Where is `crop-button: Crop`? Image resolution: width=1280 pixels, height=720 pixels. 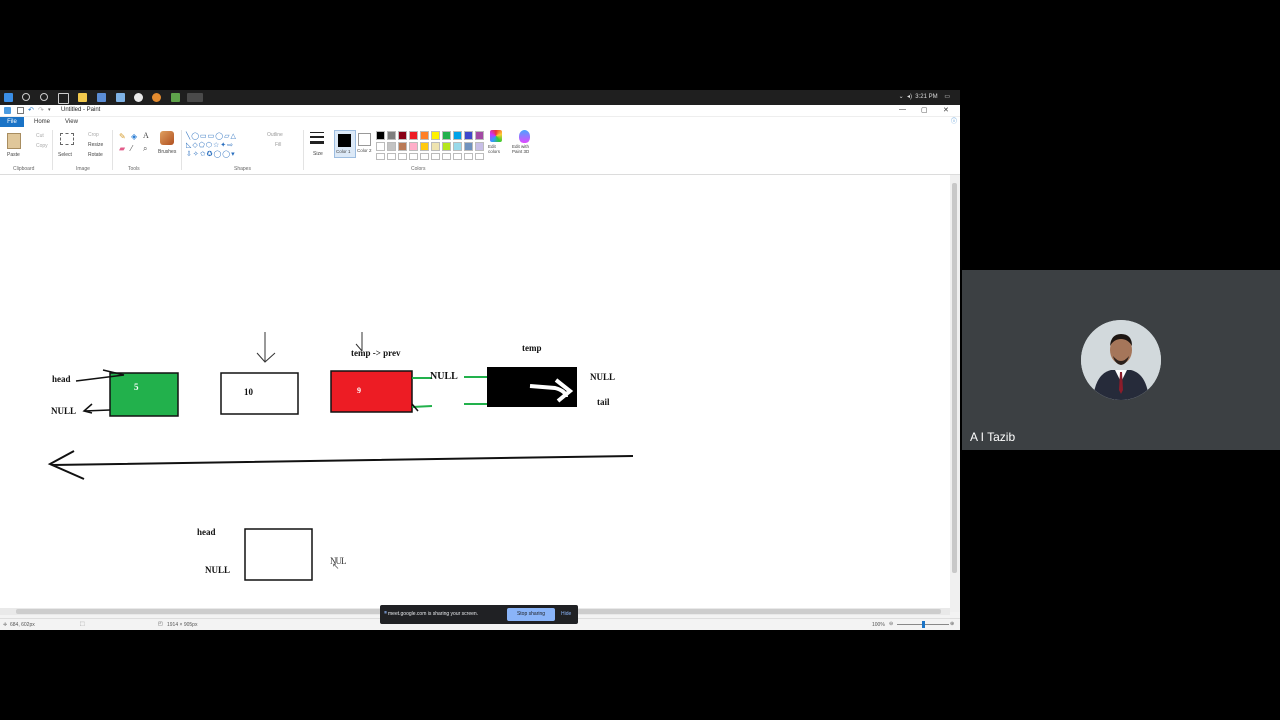
crop-button: Crop is located at coordinates (93, 135).